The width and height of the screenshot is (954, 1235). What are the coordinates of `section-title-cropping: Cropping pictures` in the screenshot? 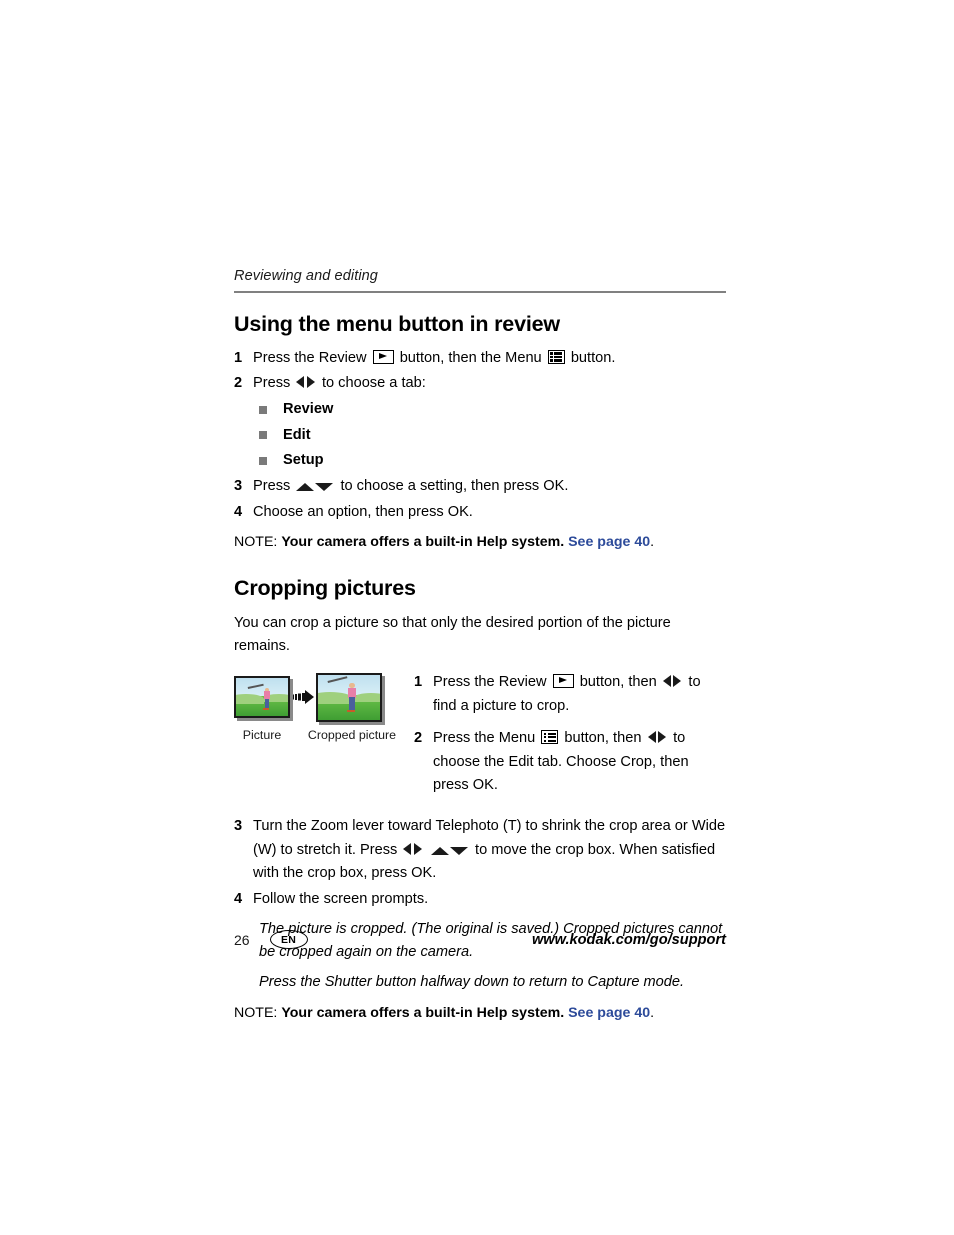 It's located at (325, 587).